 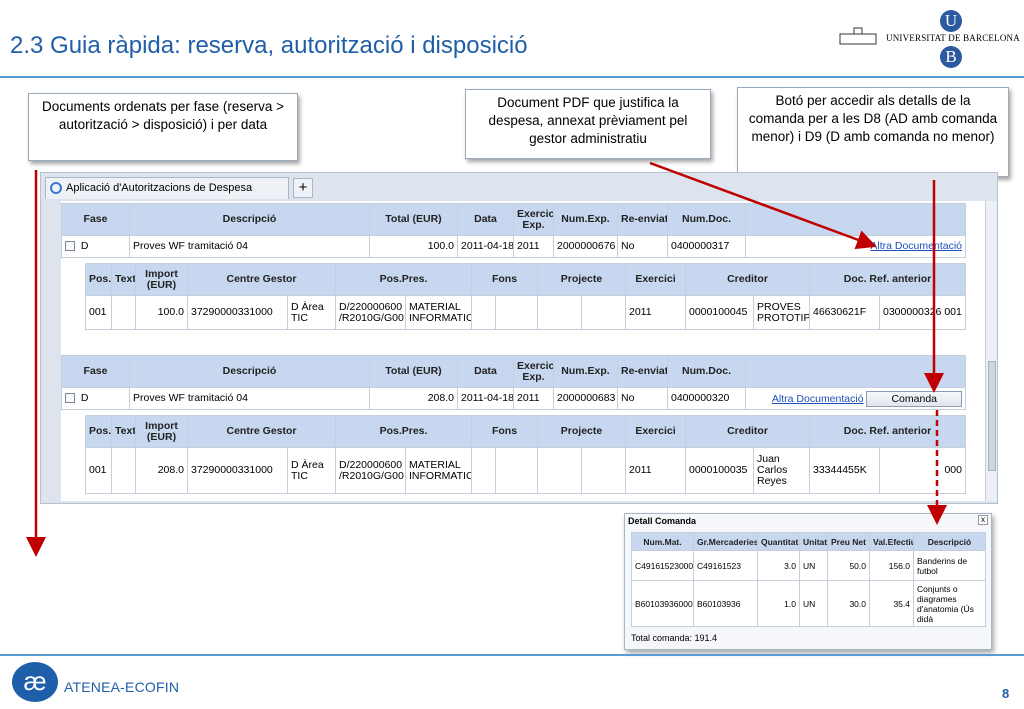 What do you see at coordinates (922, 470) in the screenshot?
I see `docref-cell: 000` at bounding box center [922, 470].